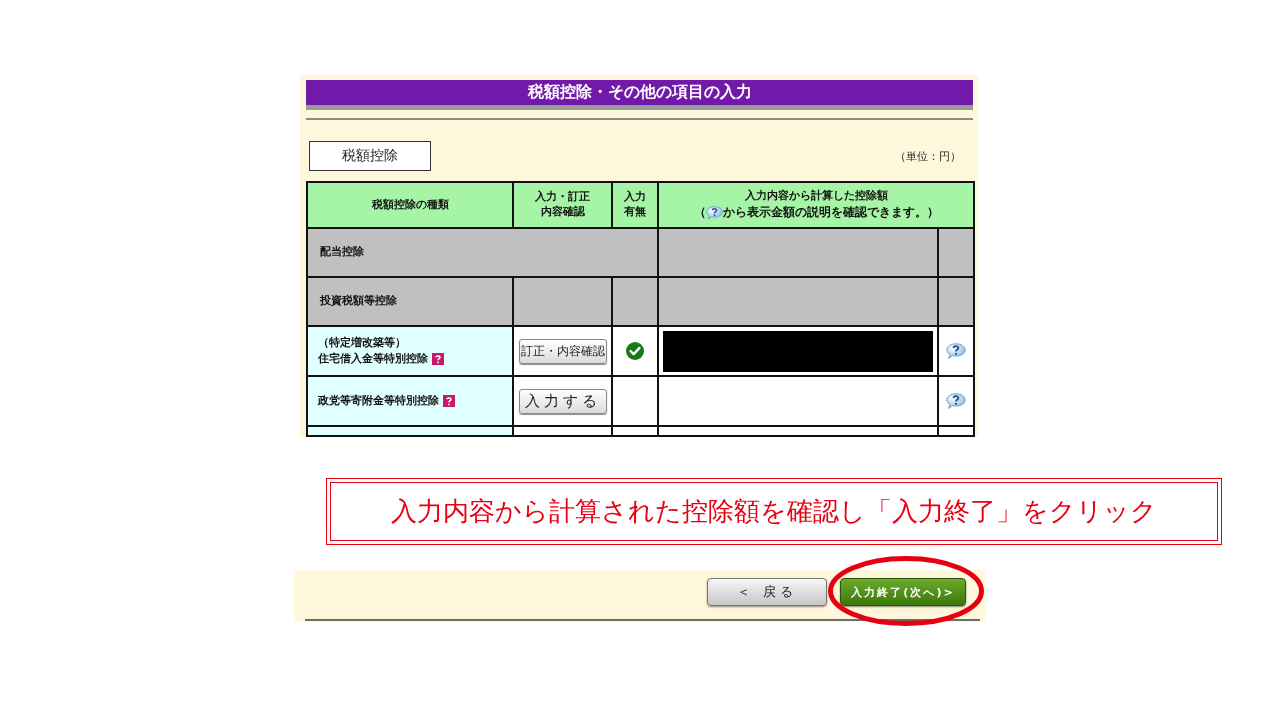 This screenshot has width=1280, height=720. What do you see at coordinates (699, 212) in the screenshot?
I see `column-header-note: （` at bounding box center [699, 212].